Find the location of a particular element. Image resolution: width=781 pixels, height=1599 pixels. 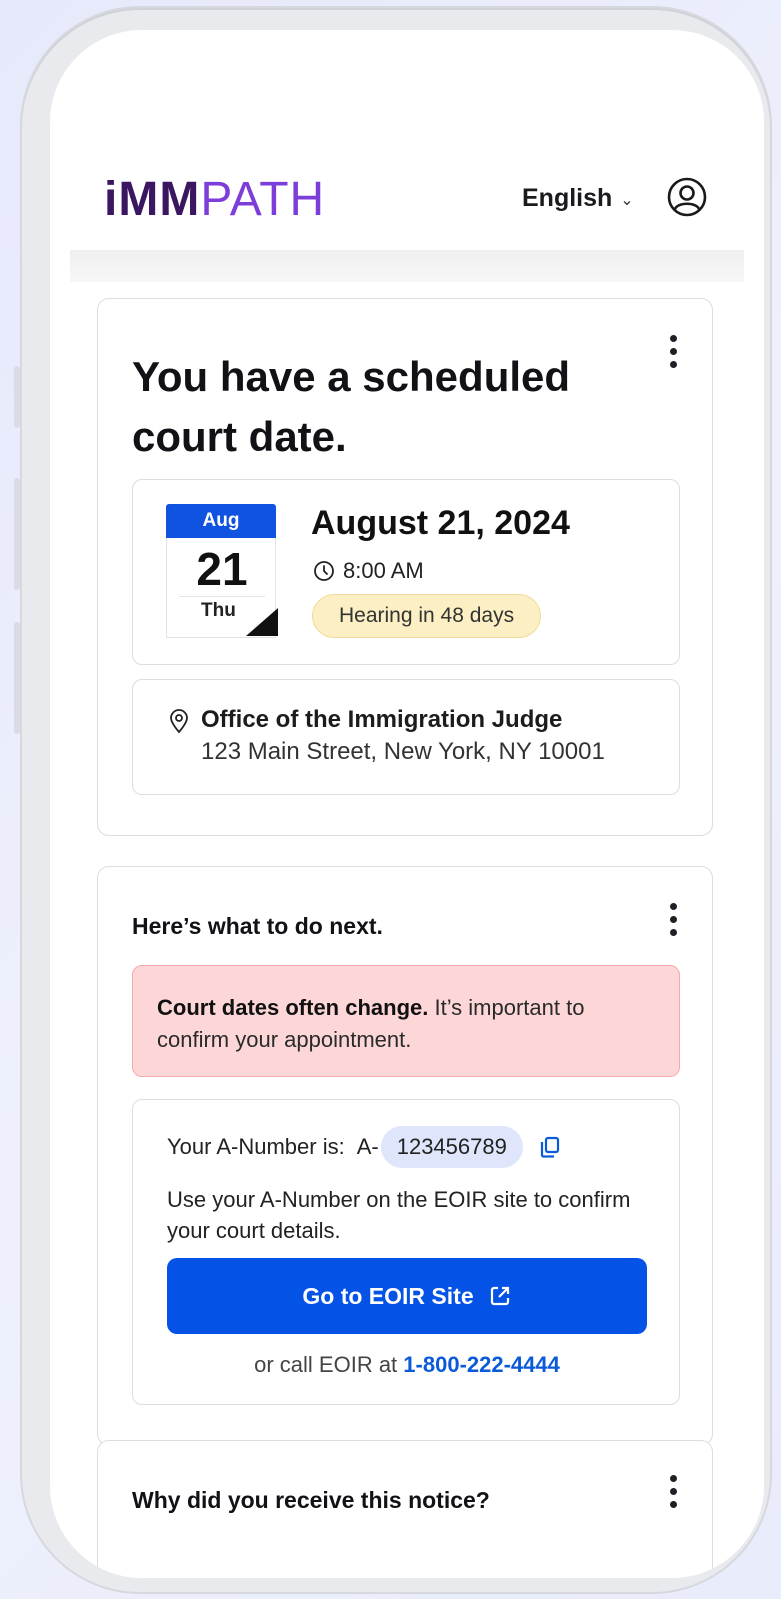

chevron-down-icon: ⌄ is located at coordinates (627, 200).